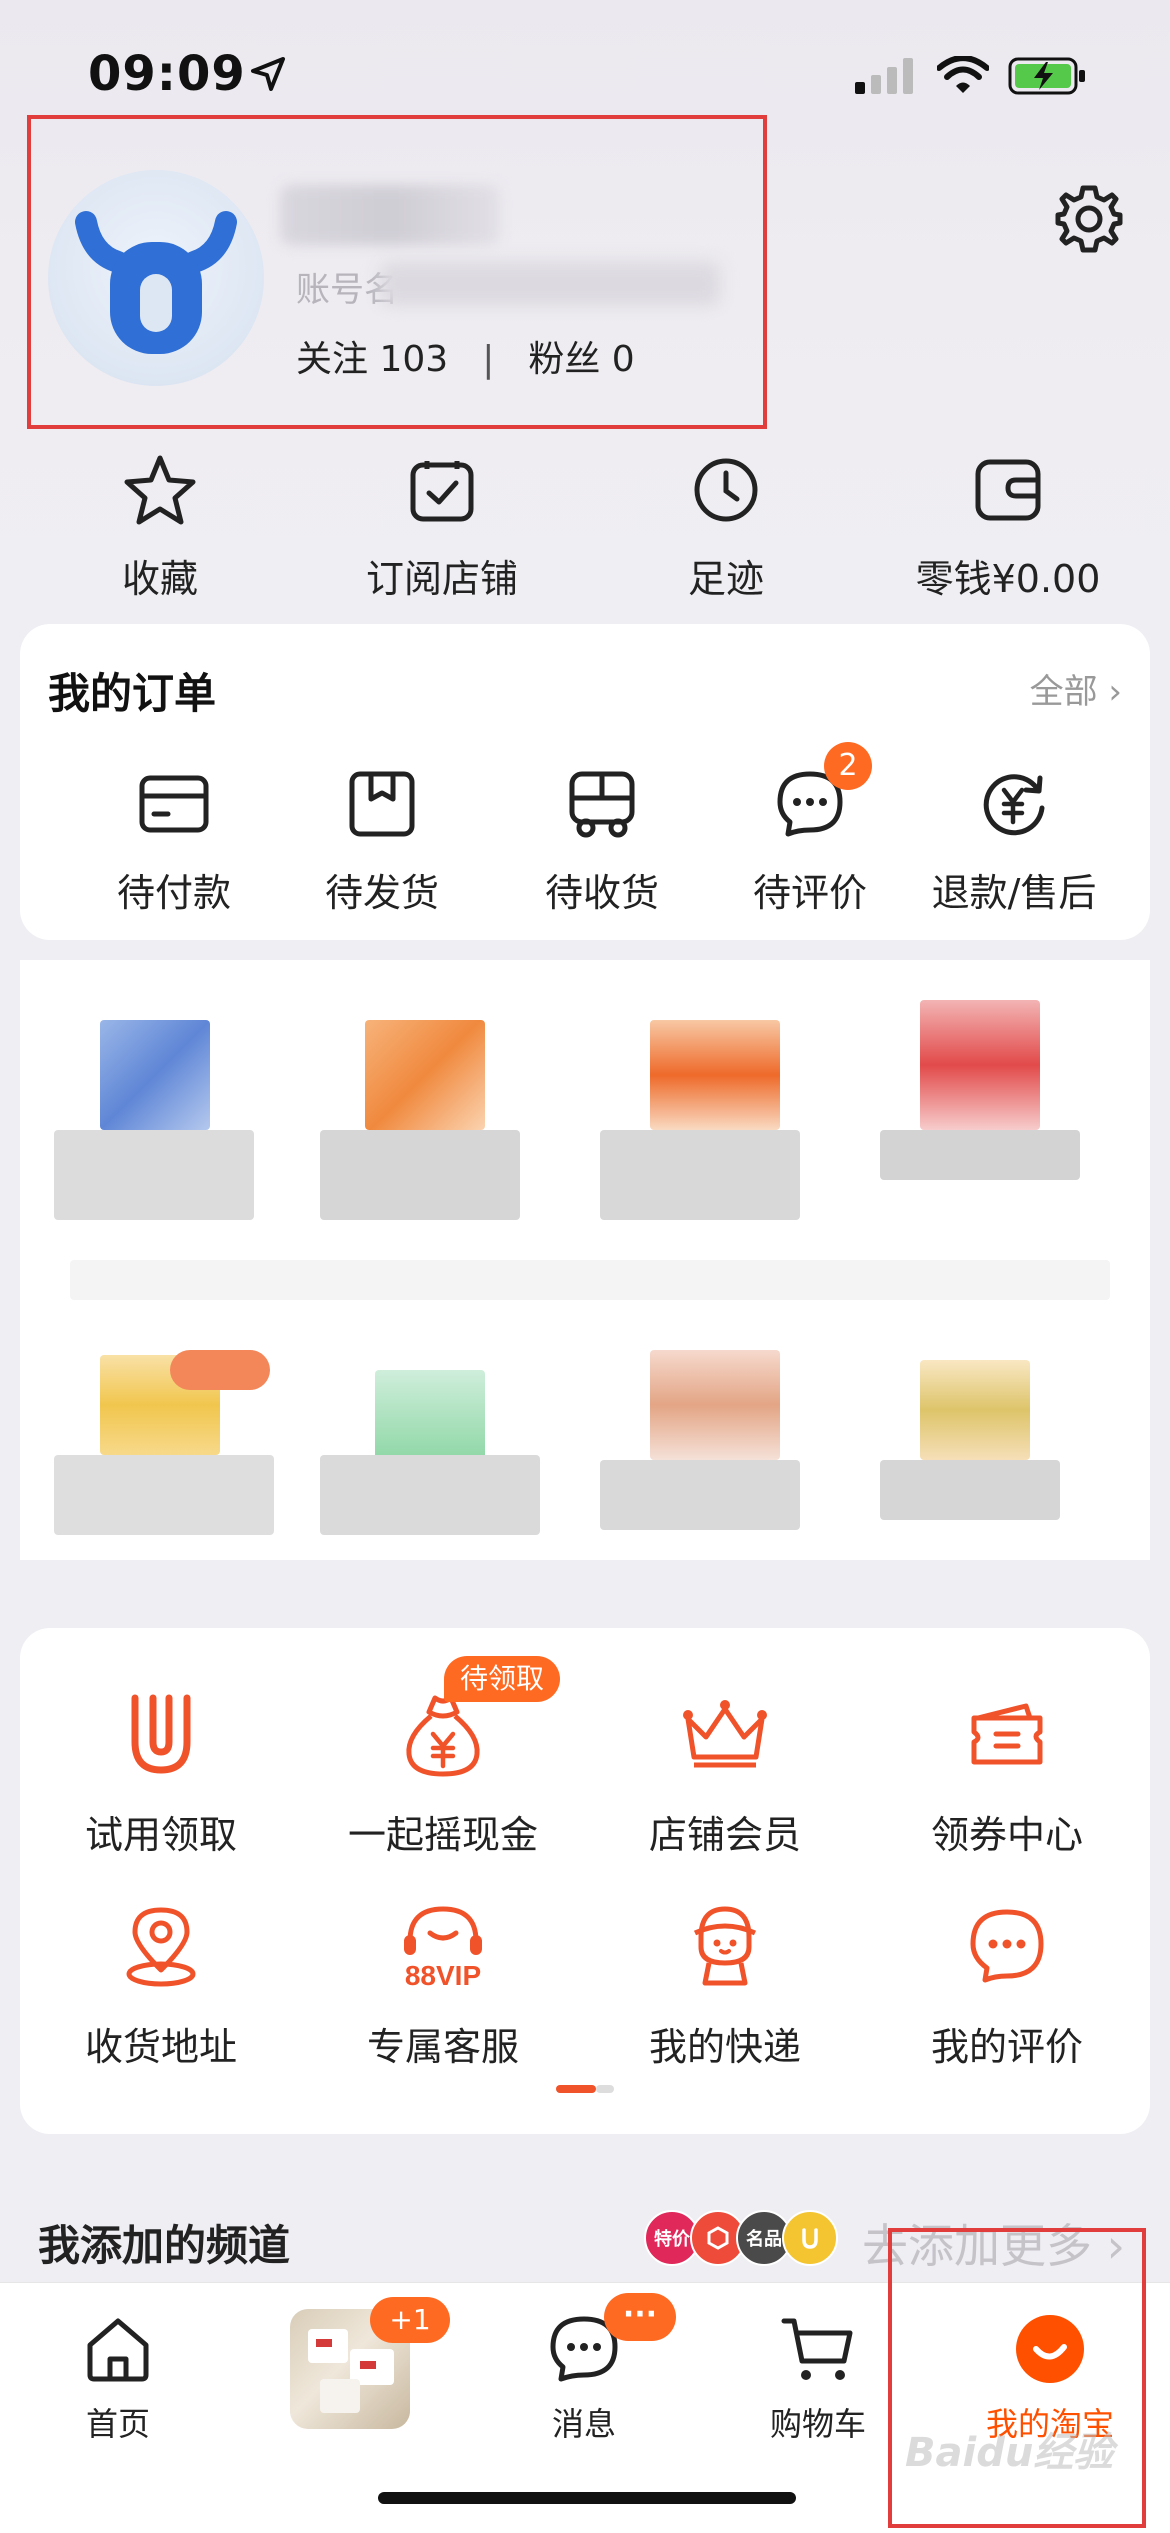  What do you see at coordinates (372, 359) in the screenshot?
I see `follow-link: 关注 103` at bounding box center [372, 359].